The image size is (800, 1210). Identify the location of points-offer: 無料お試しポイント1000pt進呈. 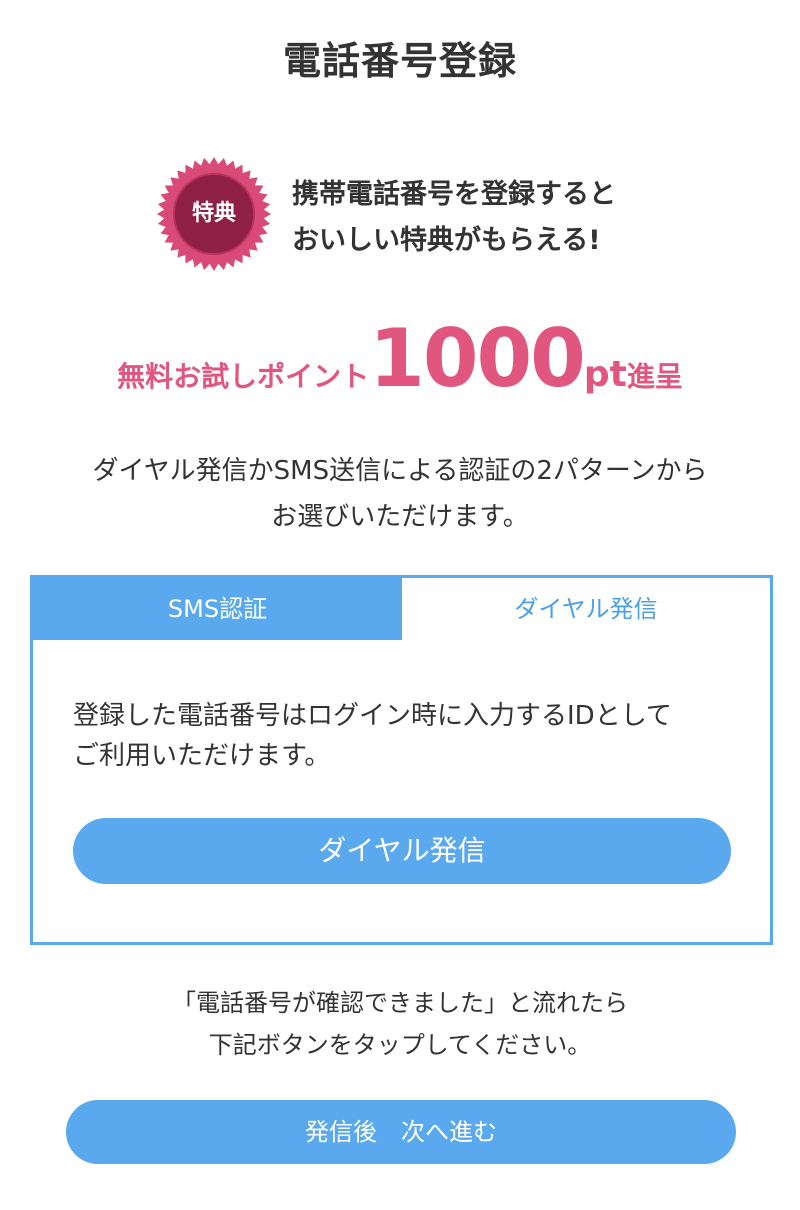
(400, 358).